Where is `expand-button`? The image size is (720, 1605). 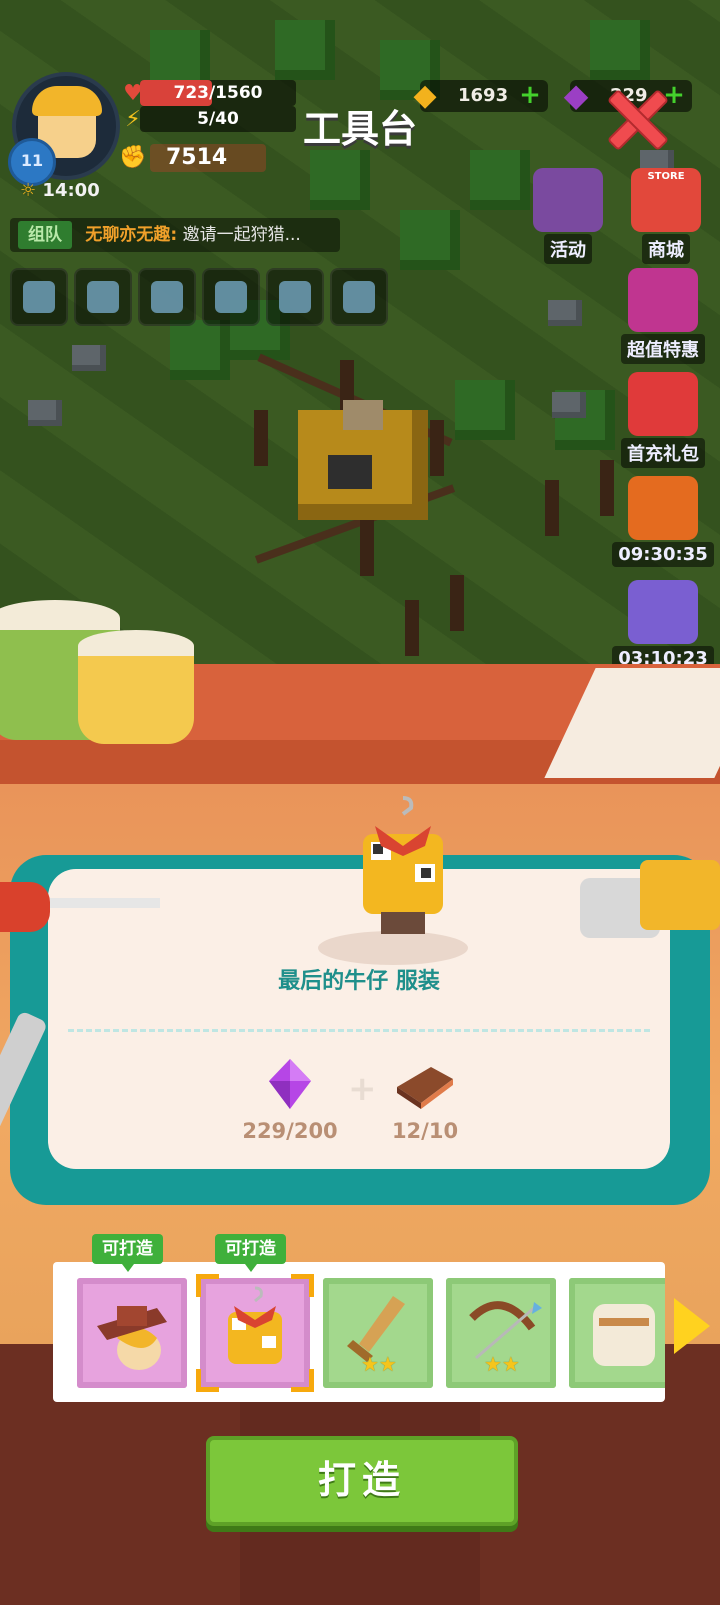 expand-button is located at coordinates (39, 297).